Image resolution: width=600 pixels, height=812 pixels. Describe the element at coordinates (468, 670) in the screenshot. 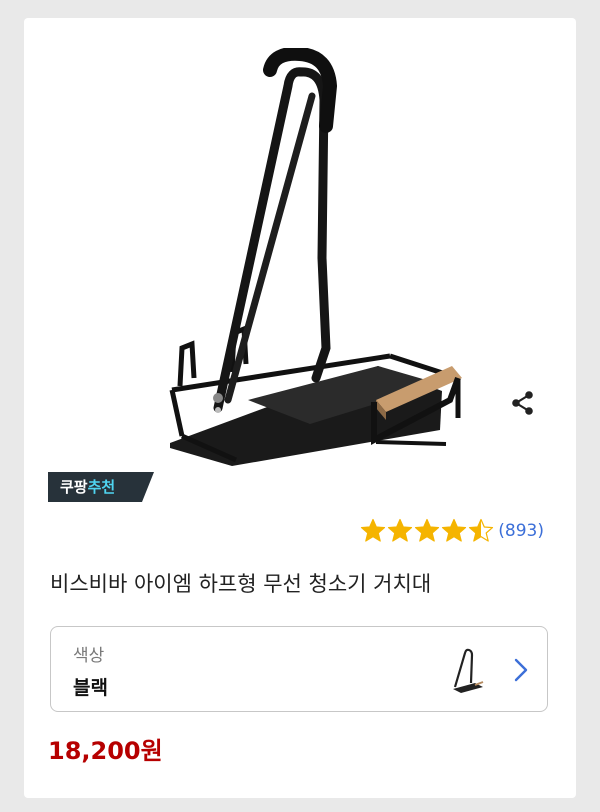

I see `option-thumbnail` at that location.